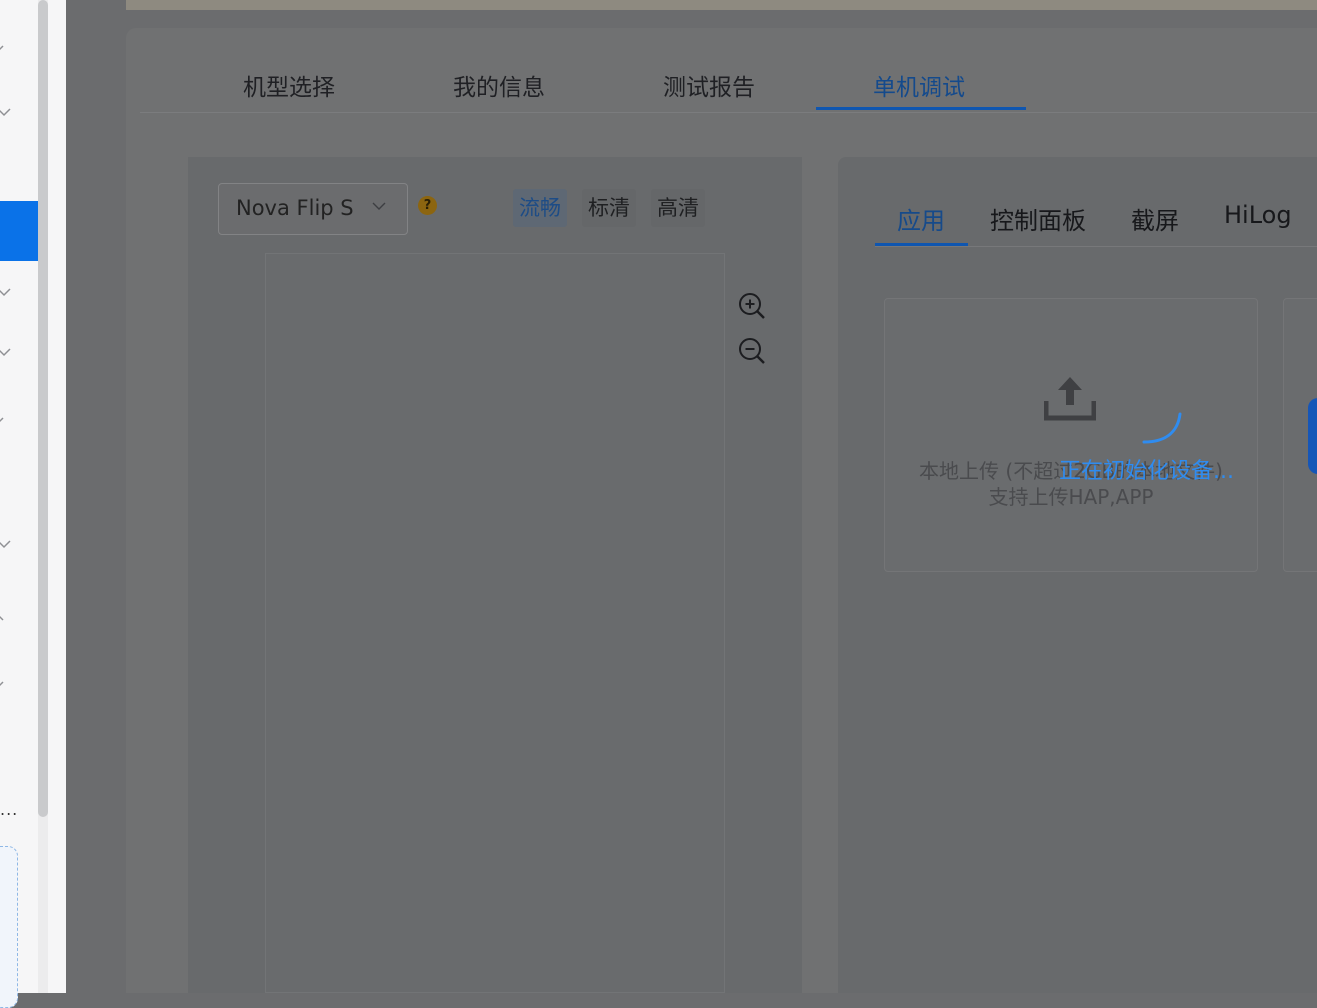 This screenshot has width=1317, height=1008. Describe the element at coordinates (609, 208) in the screenshot. I see `quality-sd-button: 标清` at that location.